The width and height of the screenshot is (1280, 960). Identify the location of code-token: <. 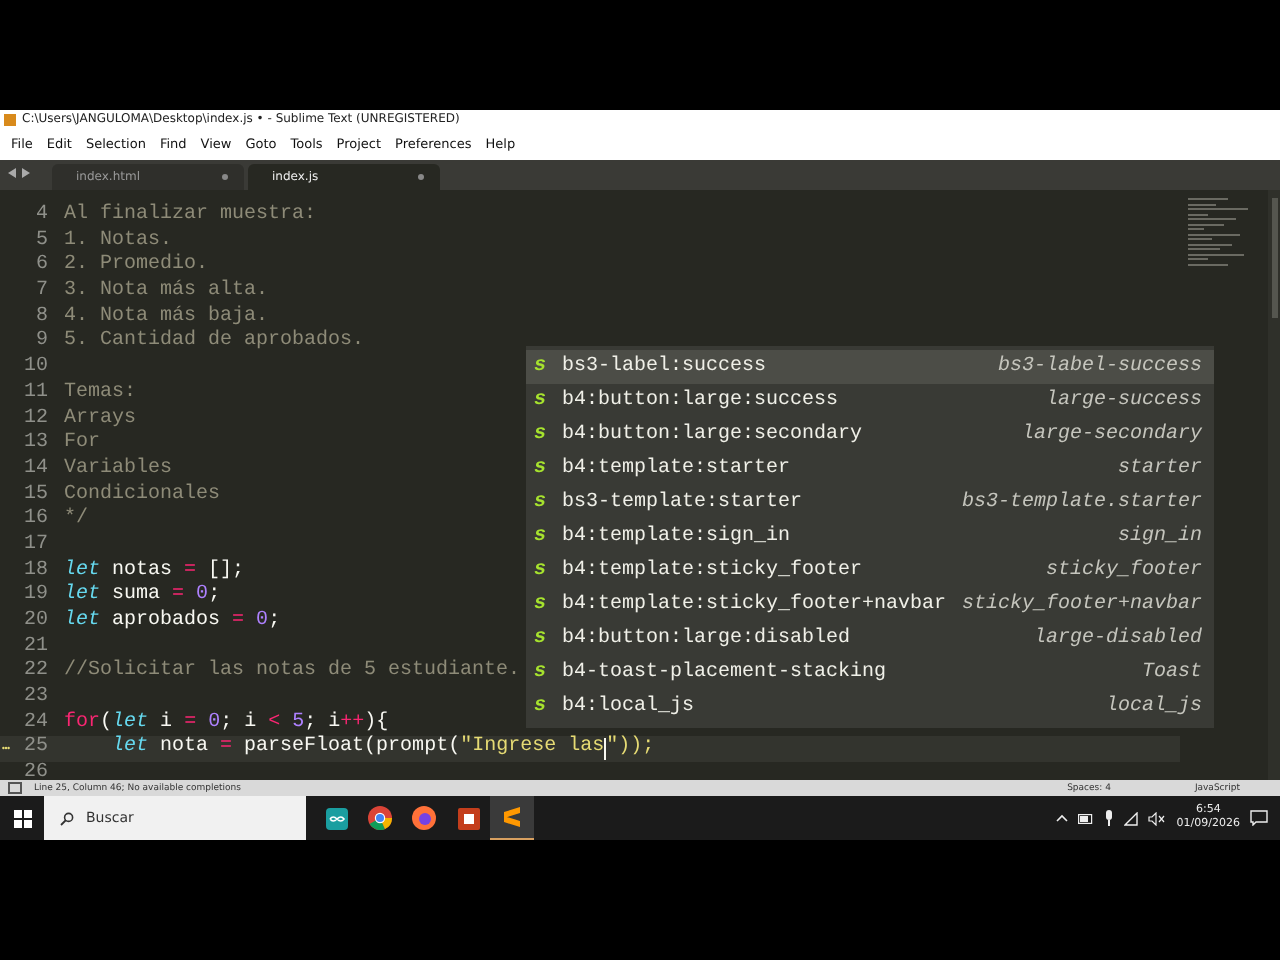
(274, 723).